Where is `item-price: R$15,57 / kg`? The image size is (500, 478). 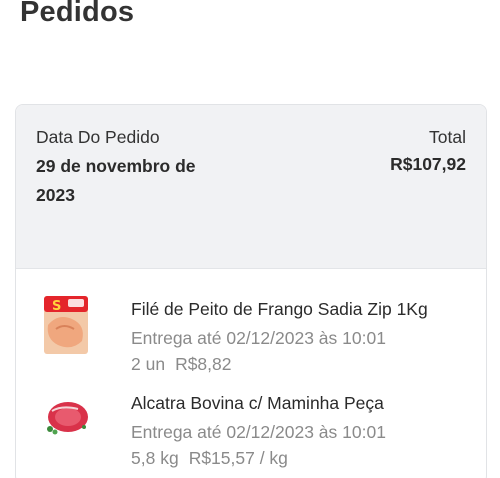
item-price: R$15,57 / kg is located at coordinates (238, 458).